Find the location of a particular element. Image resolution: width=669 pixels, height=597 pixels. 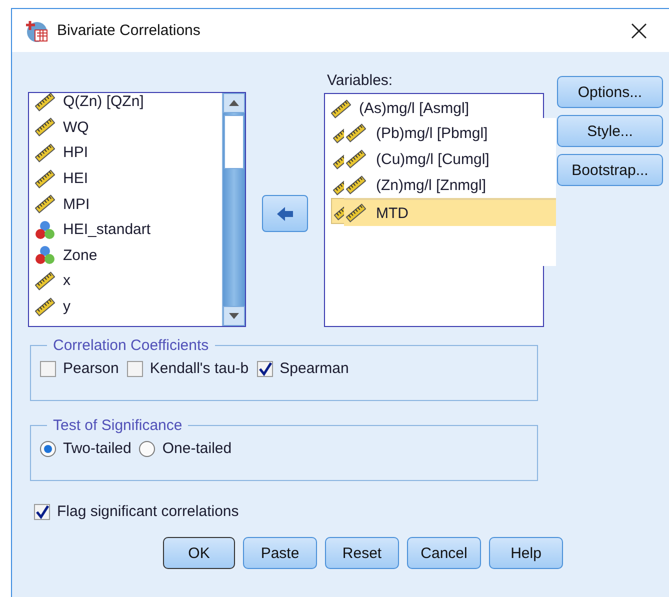

variables-label: Variables: is located at coordinates (360, 80).